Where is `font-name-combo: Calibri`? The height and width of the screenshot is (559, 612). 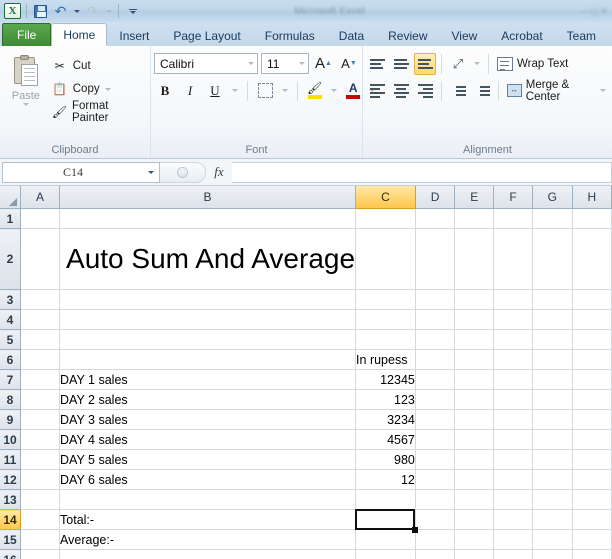 font-name-combo: Calibri is located at coordinates (206, 63).